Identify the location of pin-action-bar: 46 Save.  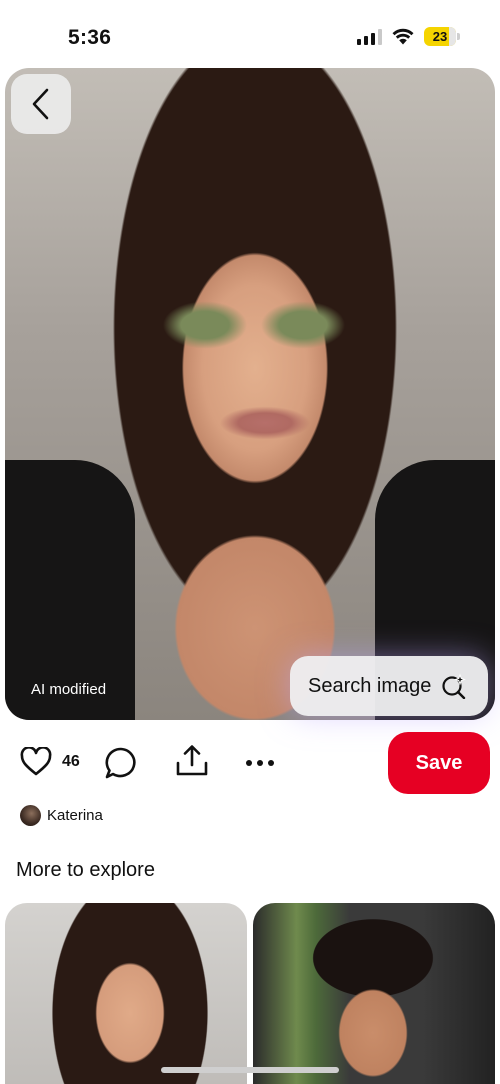
(250, 763).